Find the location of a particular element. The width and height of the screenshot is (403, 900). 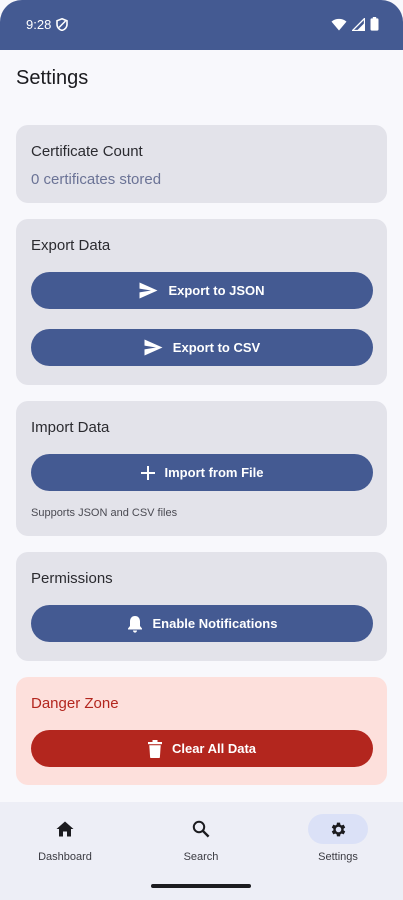

vpn-shield-icon is located at coordinates (62, 24).